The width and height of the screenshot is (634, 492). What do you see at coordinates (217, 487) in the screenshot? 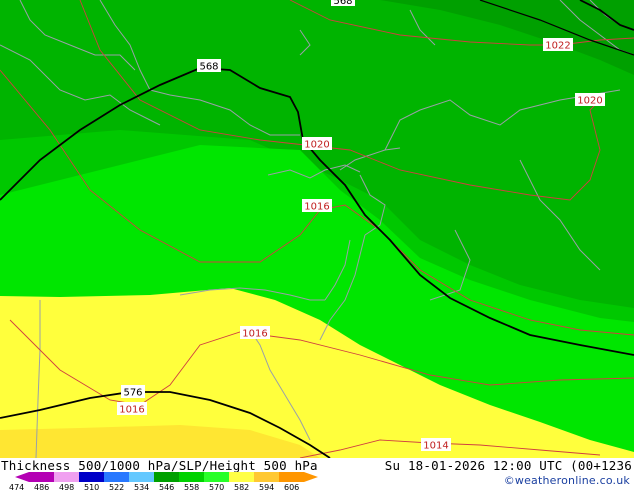
I see `colorbar-tick-label: 570` at bounding box center [217, 487].